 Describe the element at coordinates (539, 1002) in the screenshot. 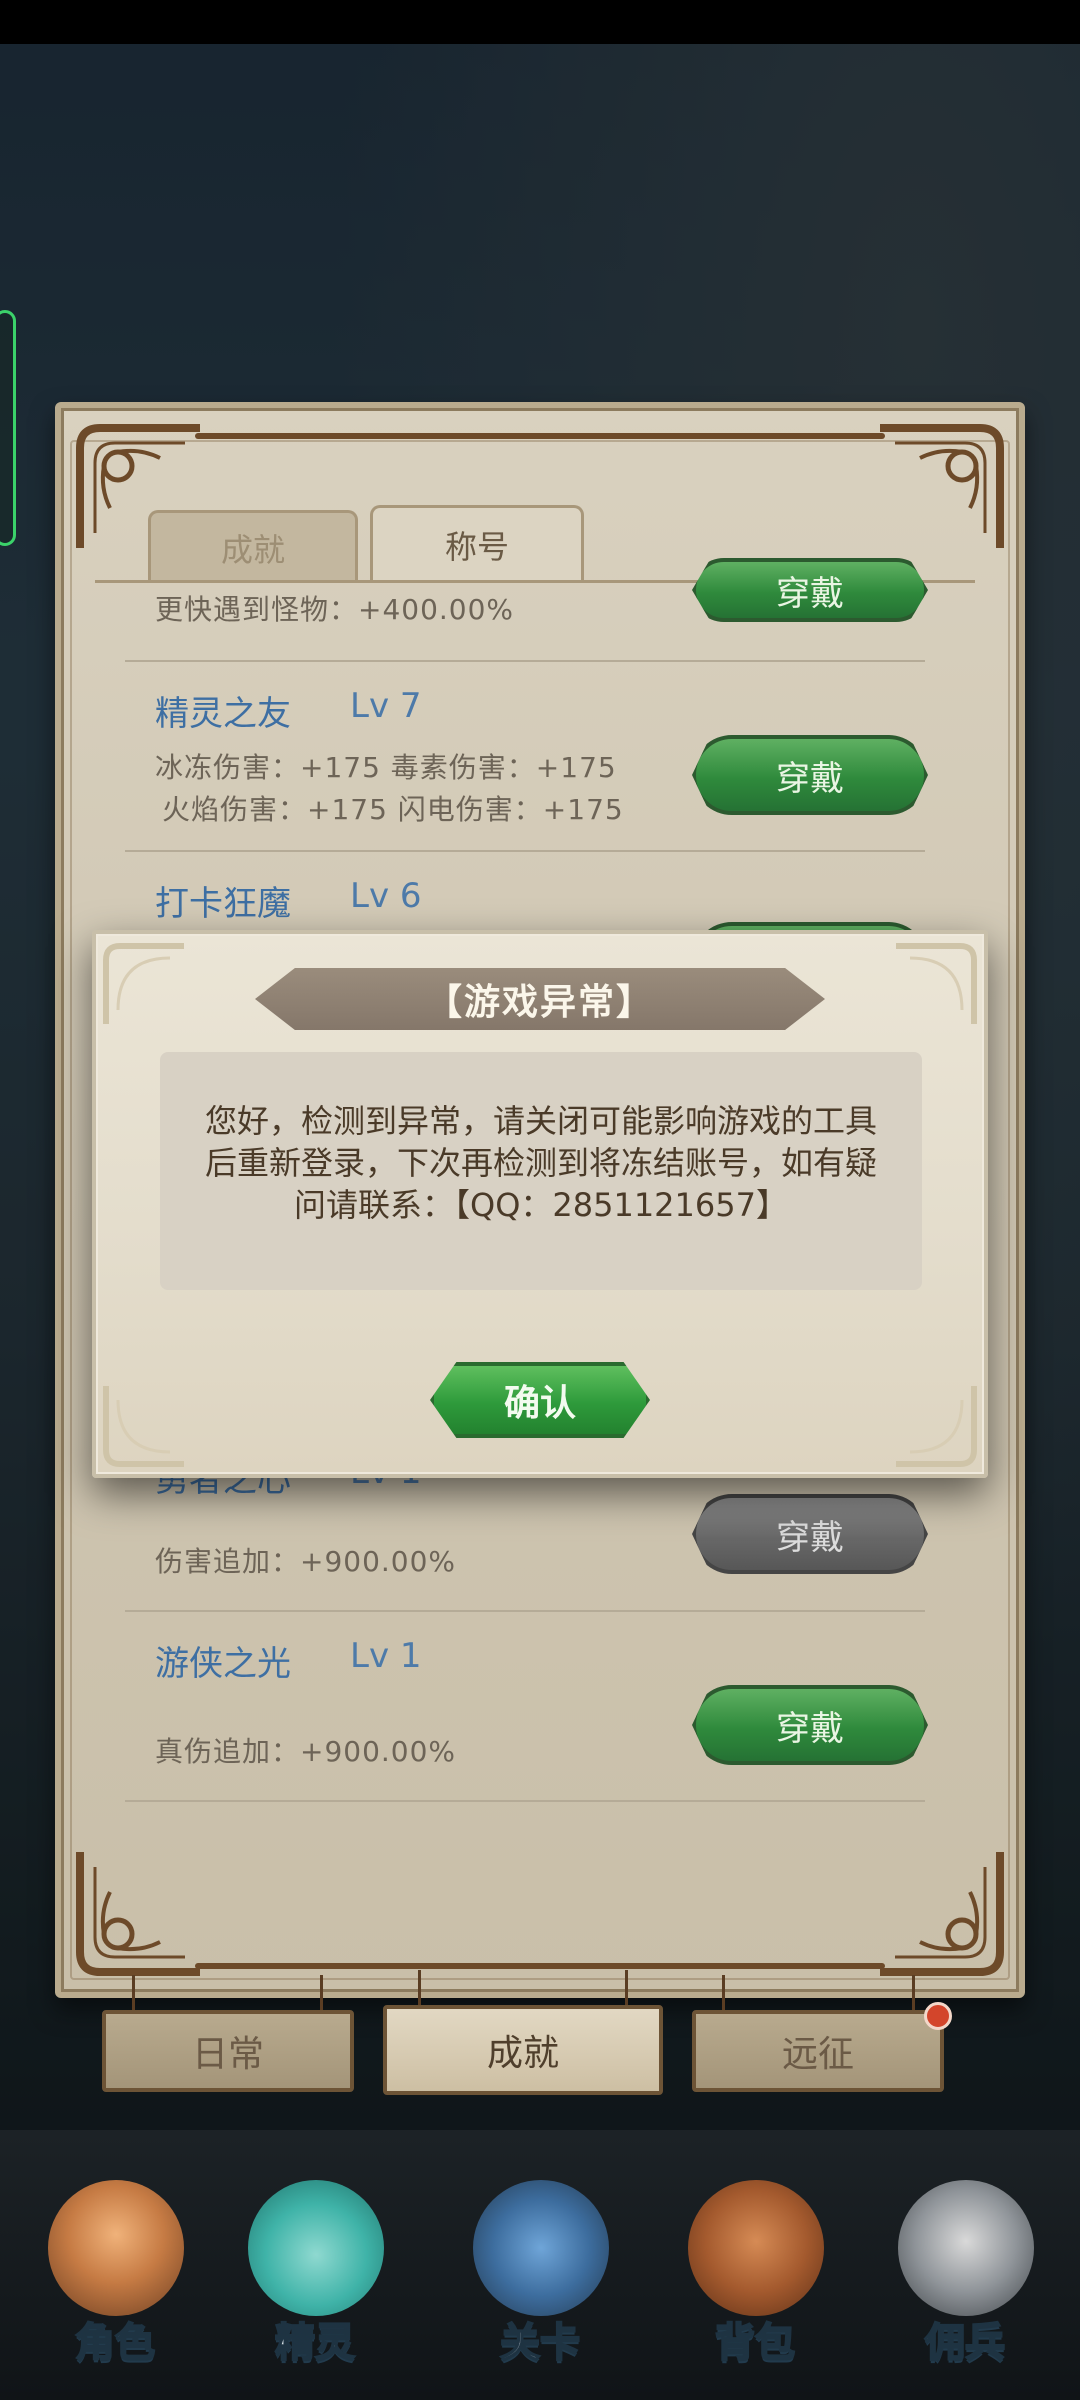

I see `dialog-title: 【游戏异常】` at that location.